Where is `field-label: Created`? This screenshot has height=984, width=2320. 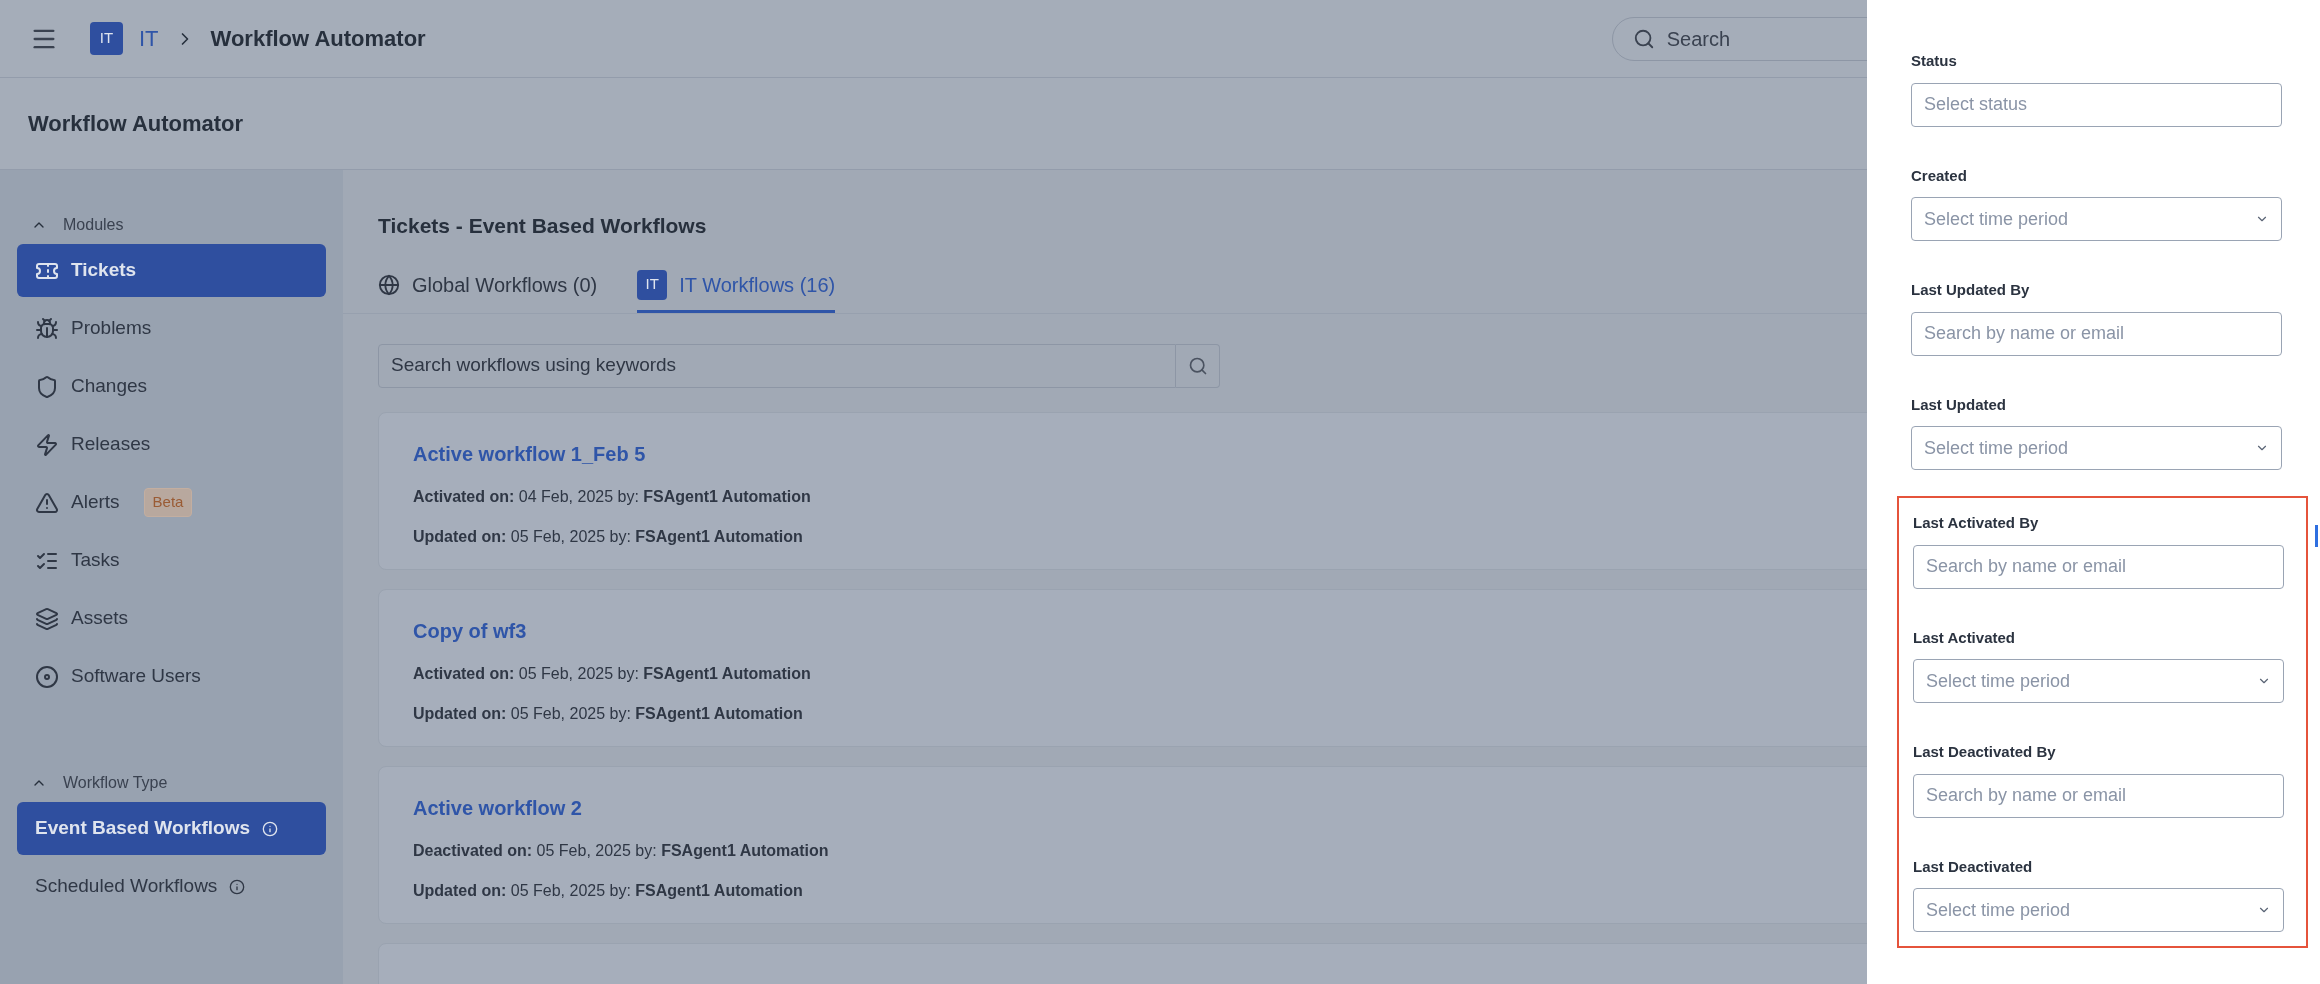 field-label: Created is located at coordinates (1939, 175).